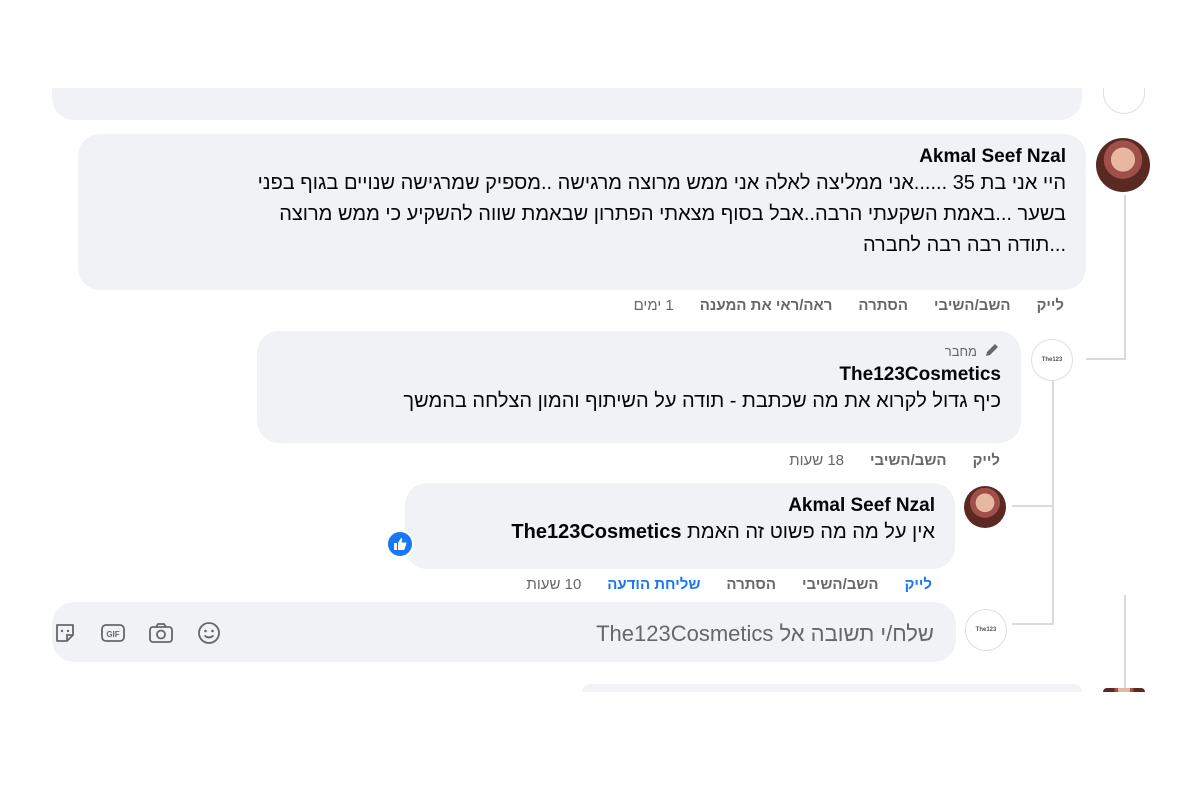  Describe the element at coordinates (1123, 165) in the screenshot. I see `commenter-avatar` at that location.